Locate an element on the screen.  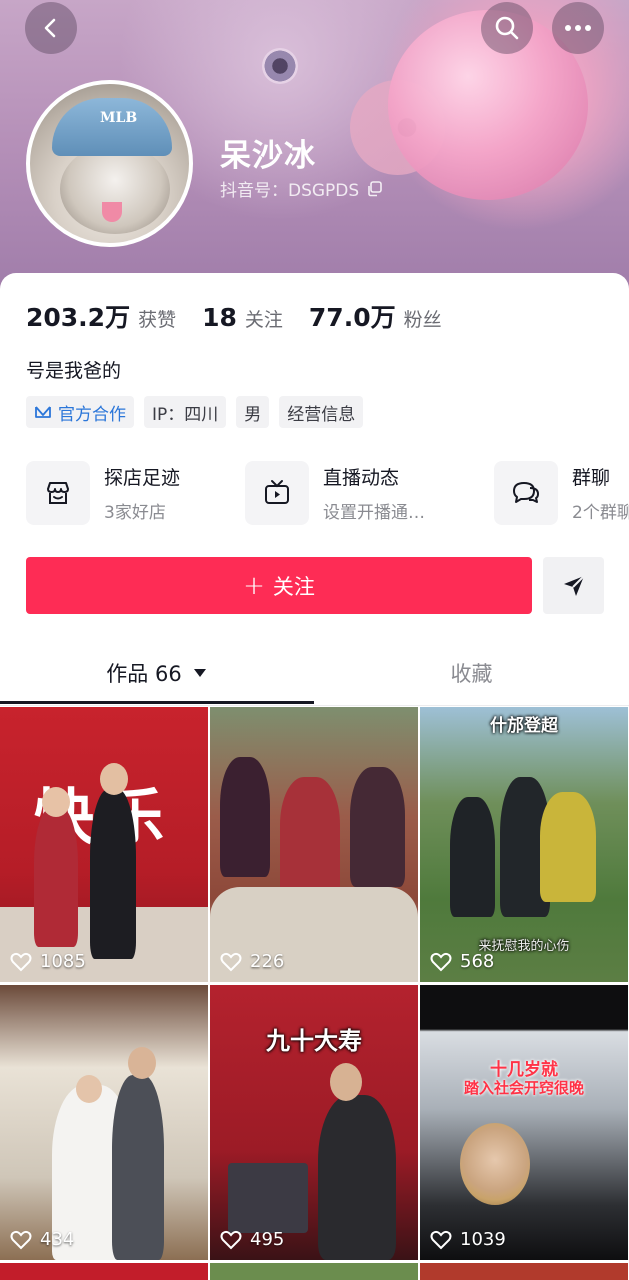
video-likes-count: 1085 is located at coordinates (63, 961).